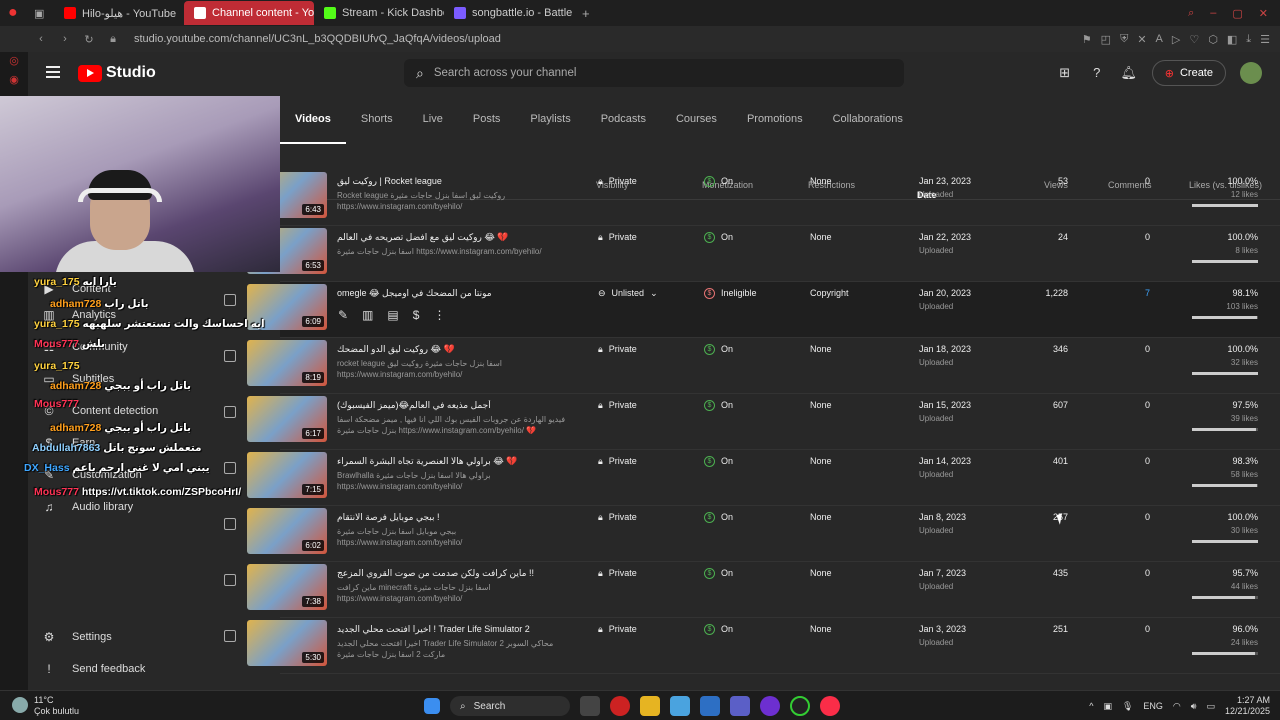 The height and width of the screenshot is (720, 1280). Describe the element at coordinates (868, 119) in the screenshot. I see `tab-collaborations: Collaborations` at that location.